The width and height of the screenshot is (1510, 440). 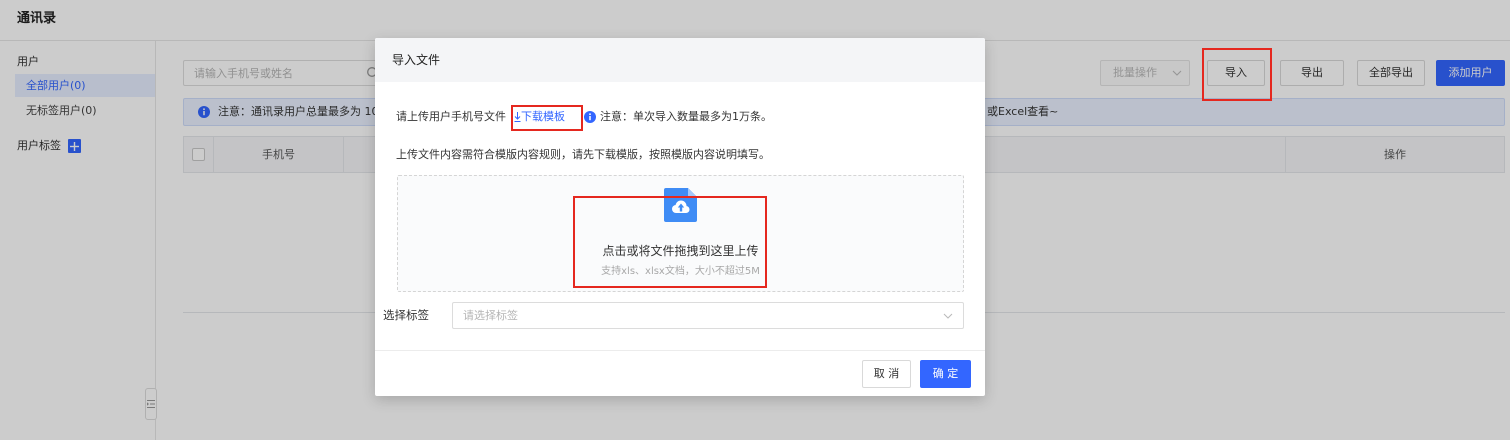 What do you see at coordinates (680, 60) in the screenshot?
I see `modal-header: 导入文件` at bounding box center [680, 60].